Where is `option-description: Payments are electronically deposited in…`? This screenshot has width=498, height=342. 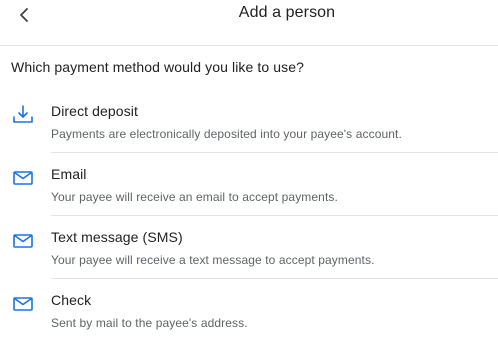 option-description: Payments are electronically deposited in… is located at coordinates (226, 134).